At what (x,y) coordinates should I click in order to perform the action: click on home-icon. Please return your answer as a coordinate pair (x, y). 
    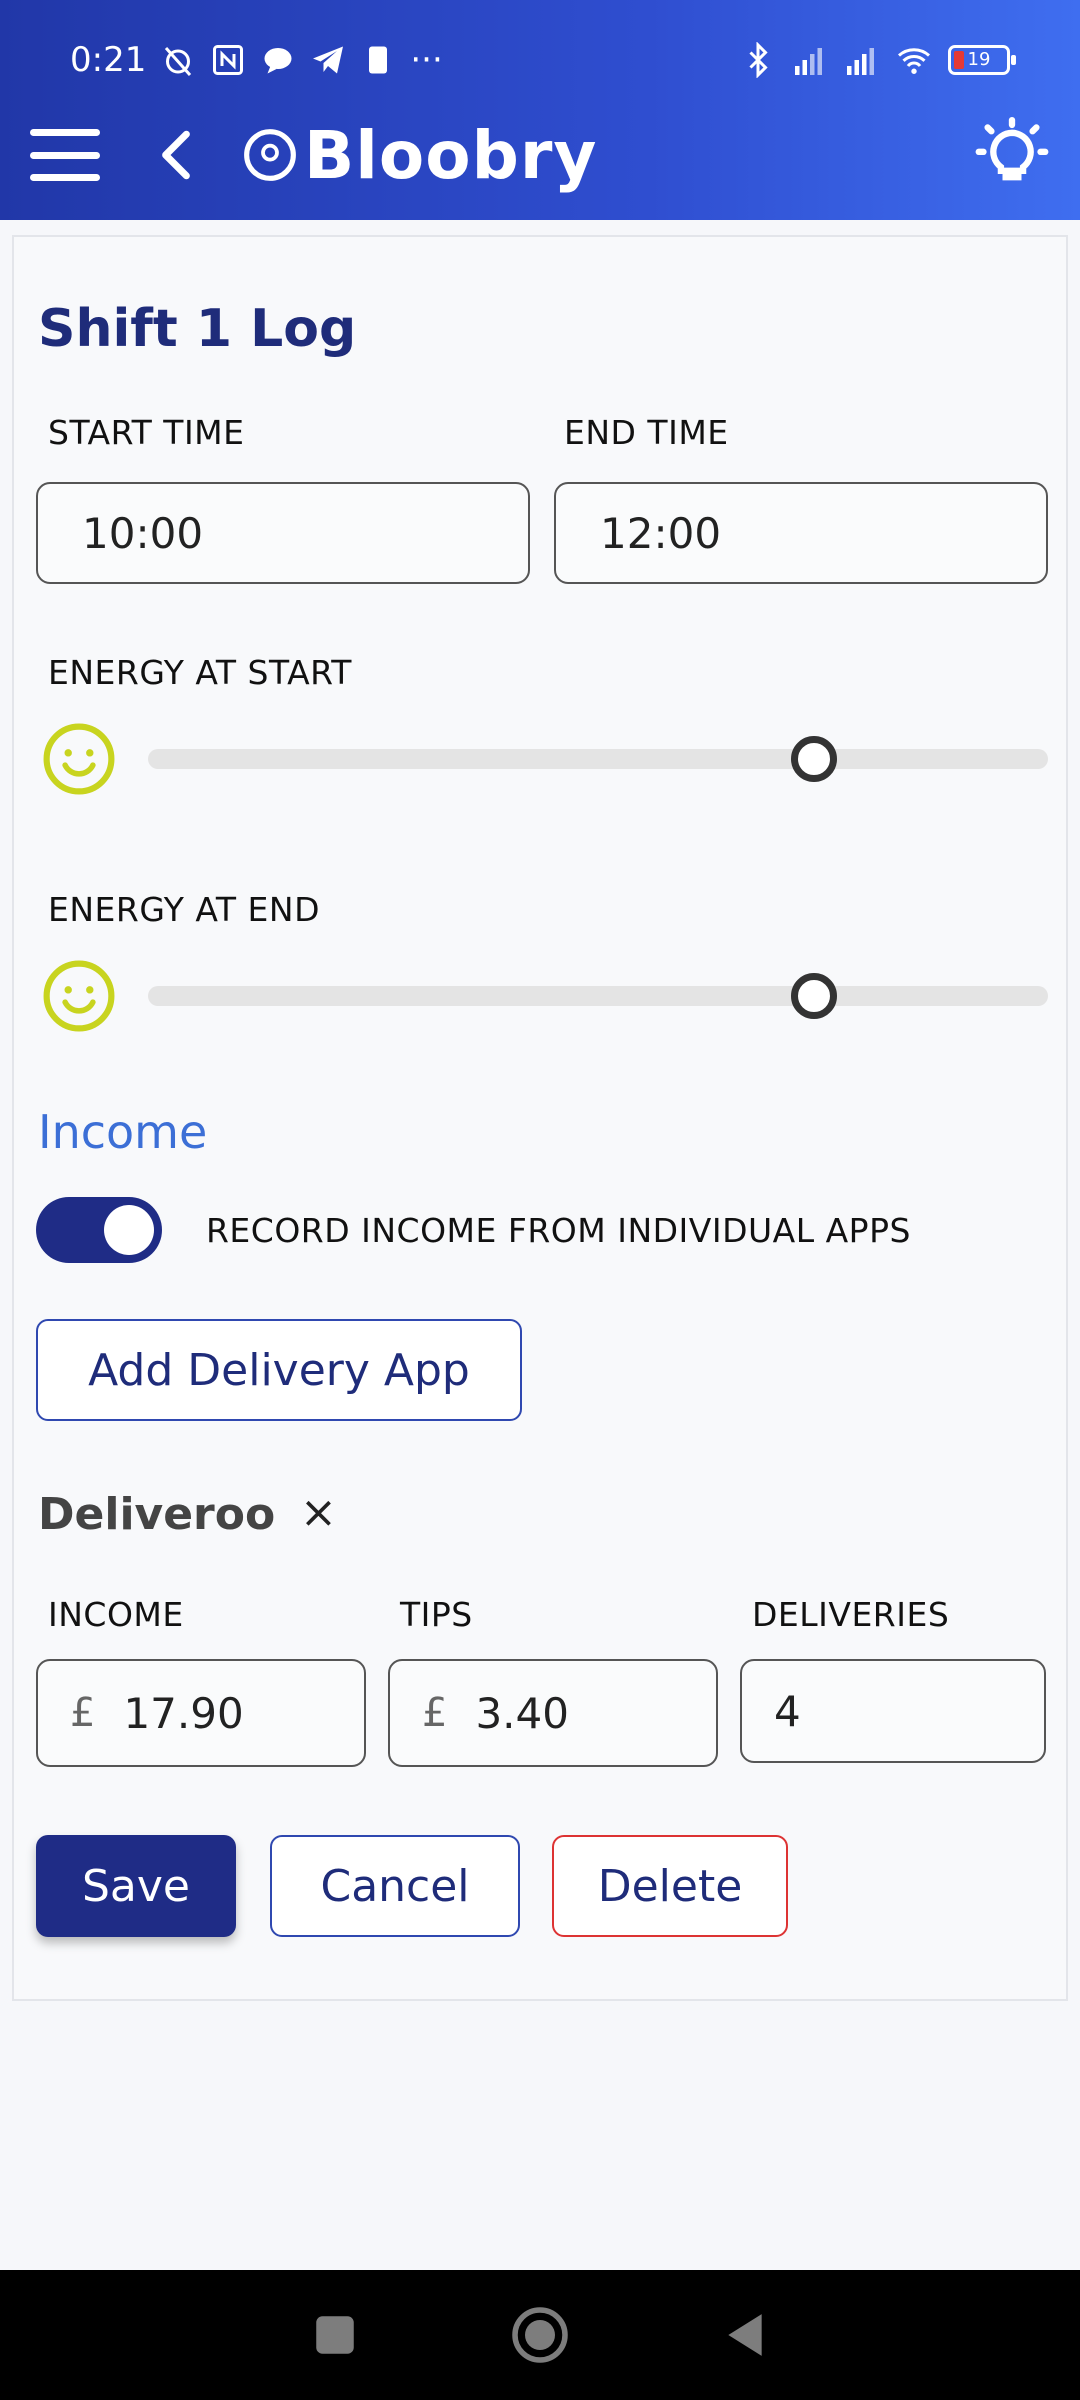
    Looking at the image, I should click on (540, 2335).